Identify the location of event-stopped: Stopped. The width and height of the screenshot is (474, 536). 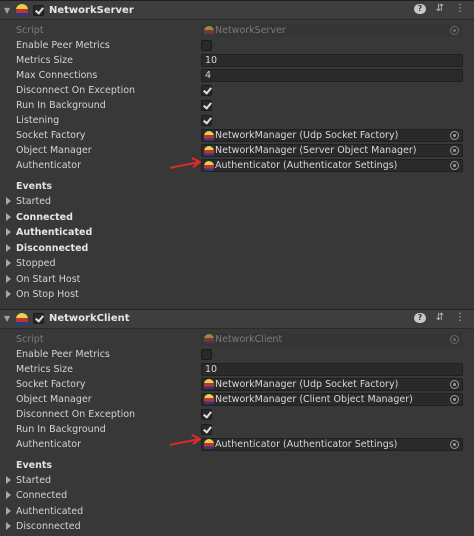
(237, 265).